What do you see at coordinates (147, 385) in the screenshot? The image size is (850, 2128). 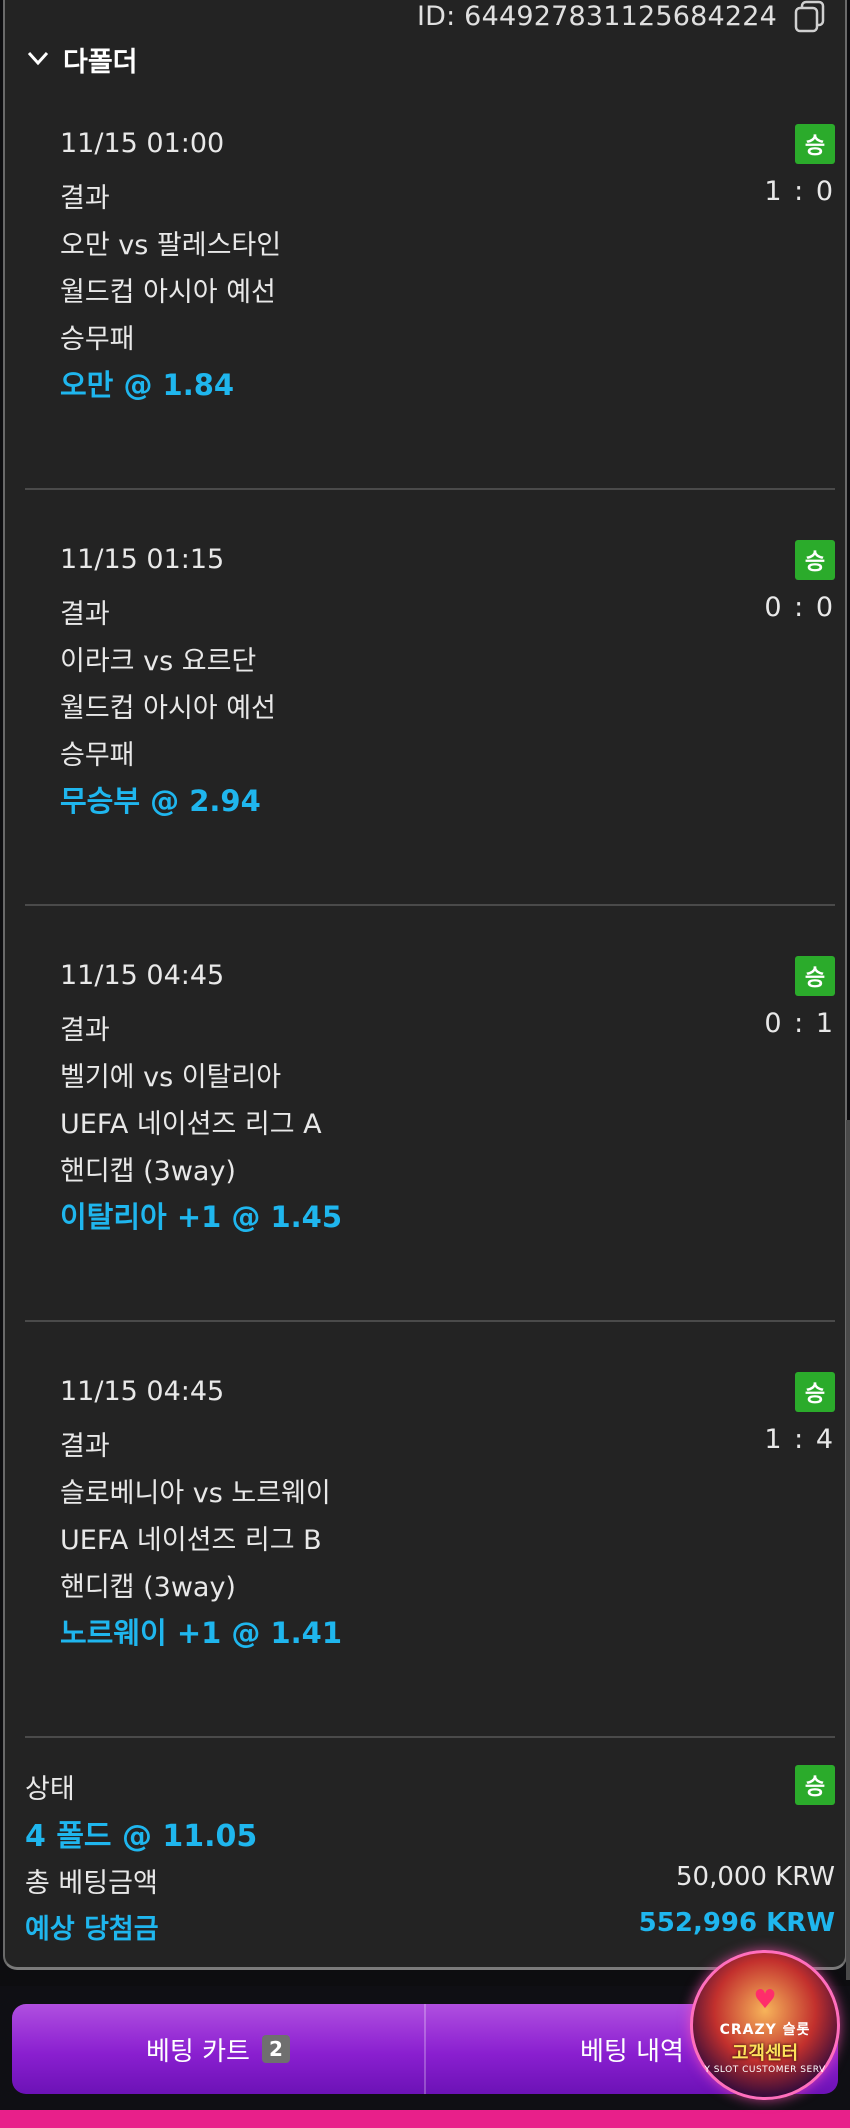 I see `bet-pick: 오만 @ 1.84` at bounding box center [147, 385].